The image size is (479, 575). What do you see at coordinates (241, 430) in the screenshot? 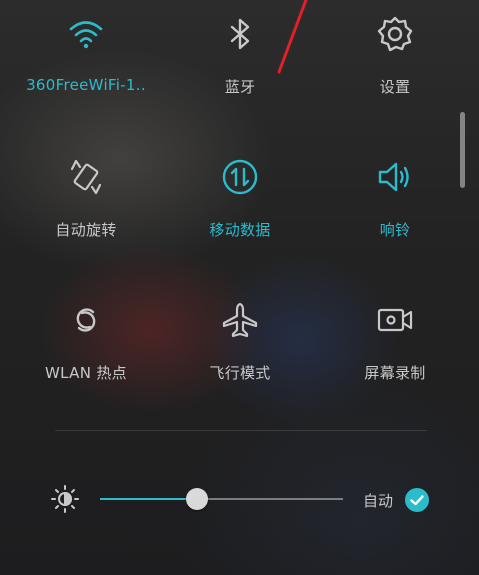
I see `divider` at bounding box center [241, 430].